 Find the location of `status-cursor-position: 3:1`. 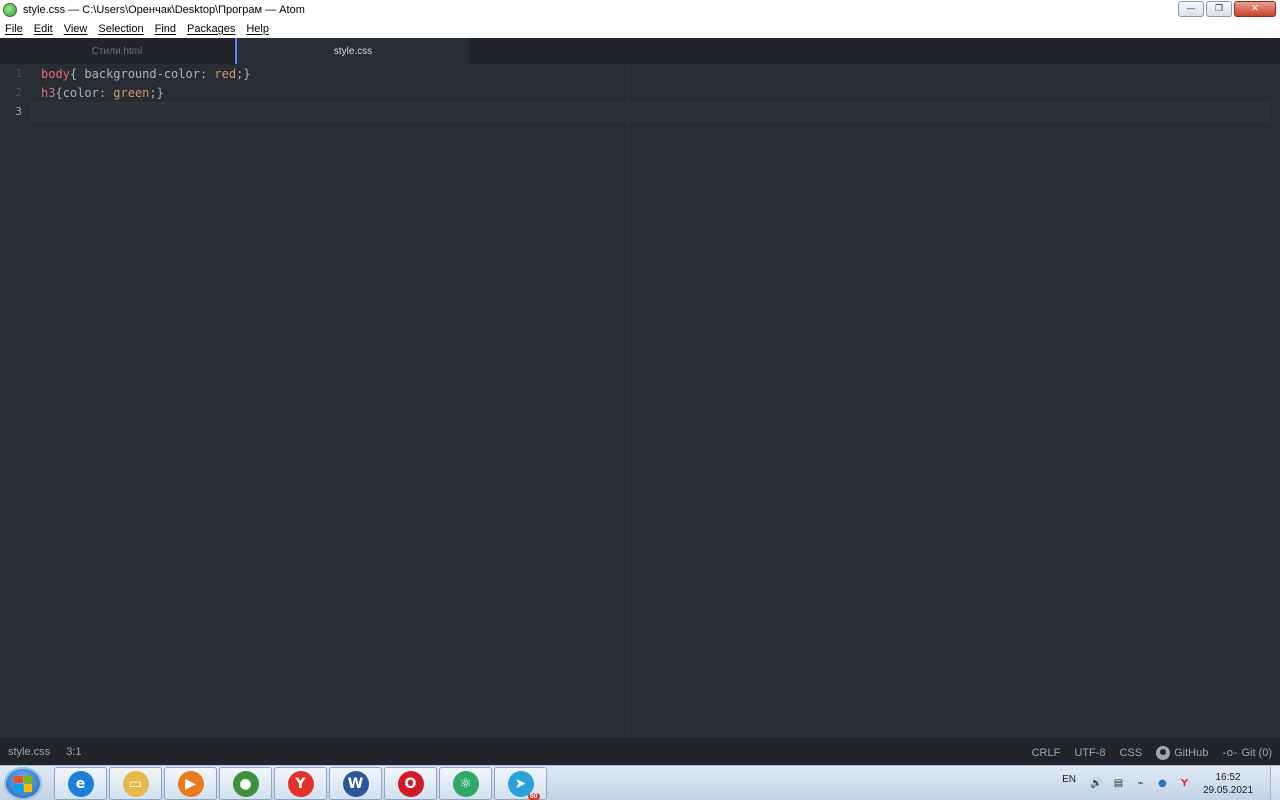

status-cursor-position: 3:1 is located at coordinates (73, 752).